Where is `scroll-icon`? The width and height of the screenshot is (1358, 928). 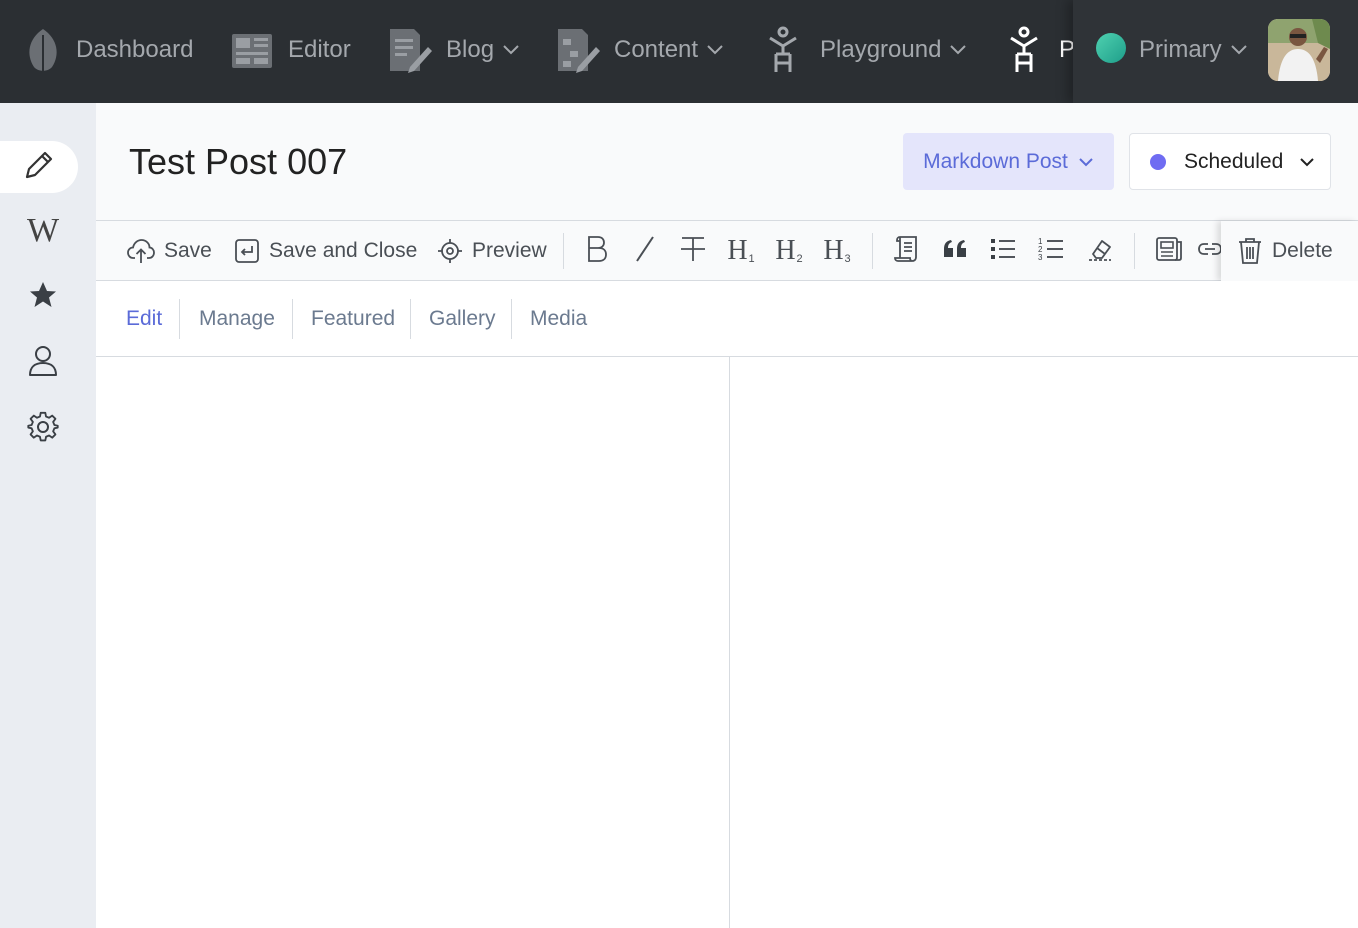
scroll-icon is located at coordinates (907, 251).